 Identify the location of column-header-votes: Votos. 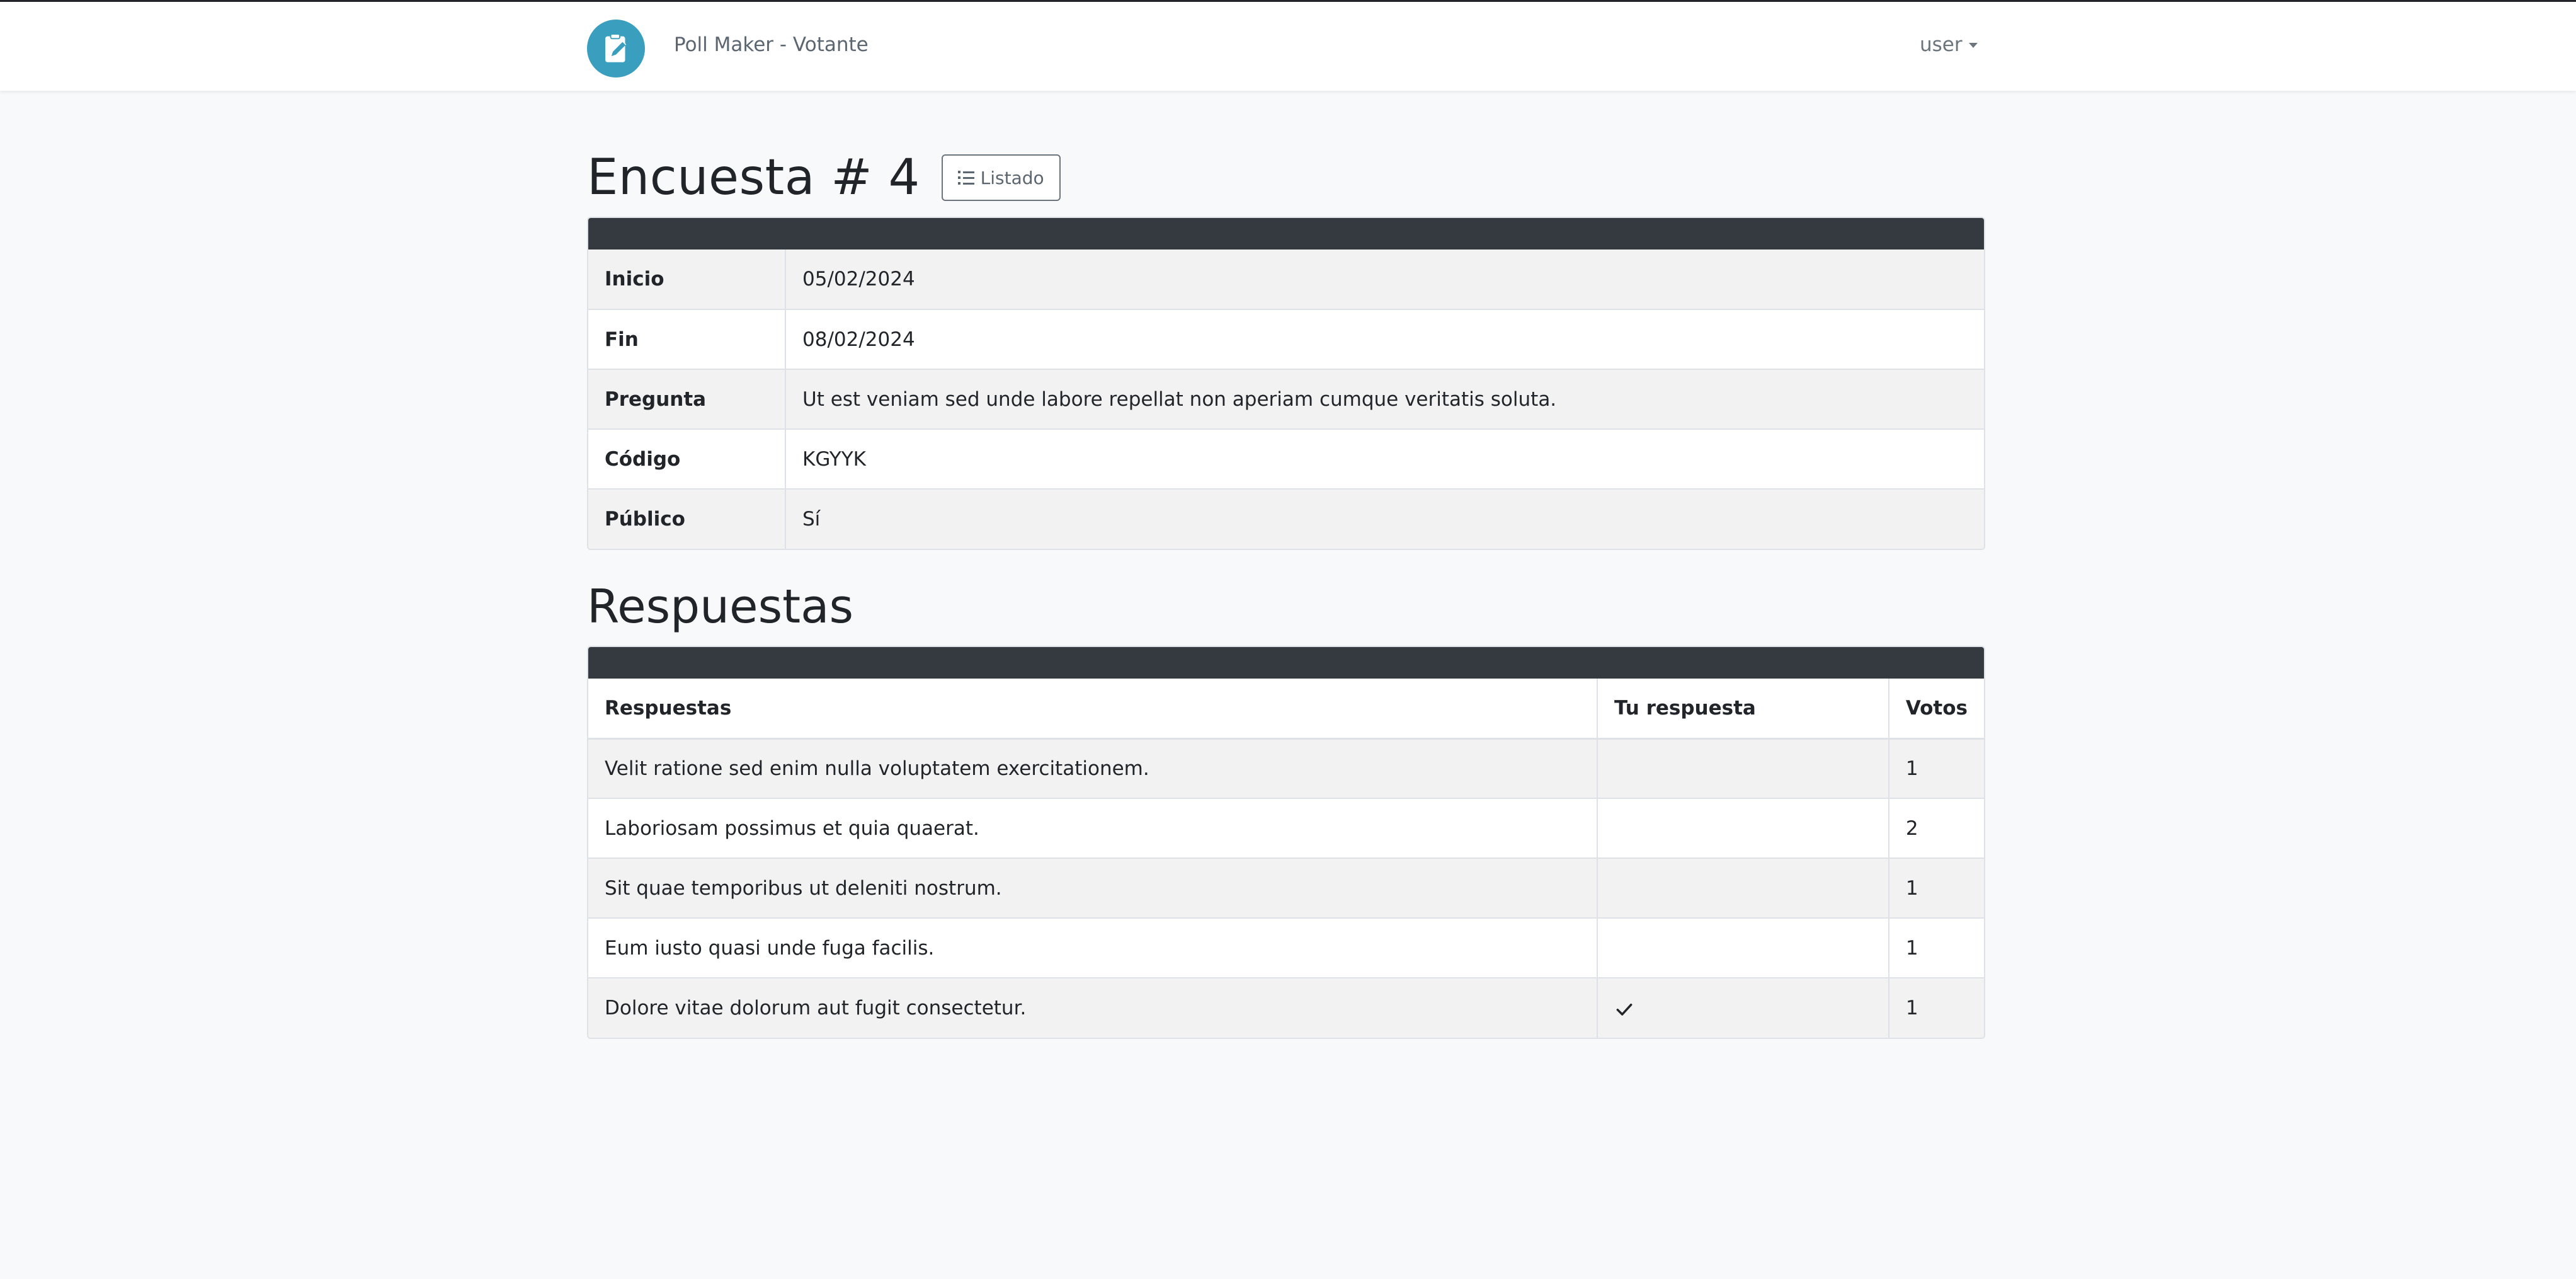
(1936, 709).